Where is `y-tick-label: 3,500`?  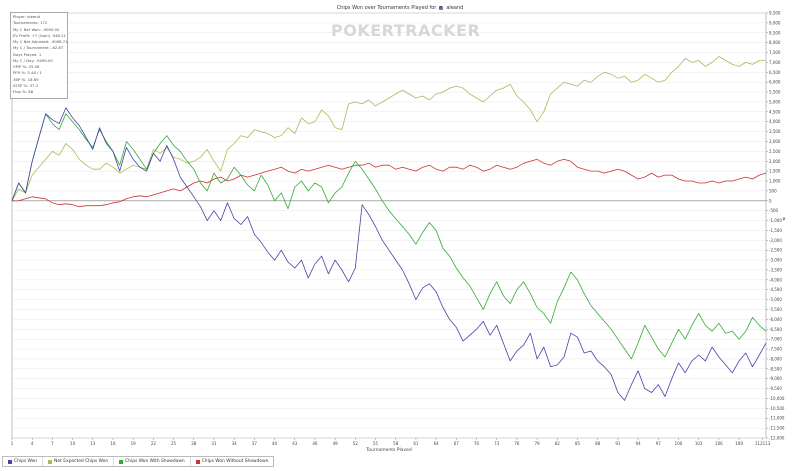 y-tick-label: 3,500 is located at coordinates (775, 131).